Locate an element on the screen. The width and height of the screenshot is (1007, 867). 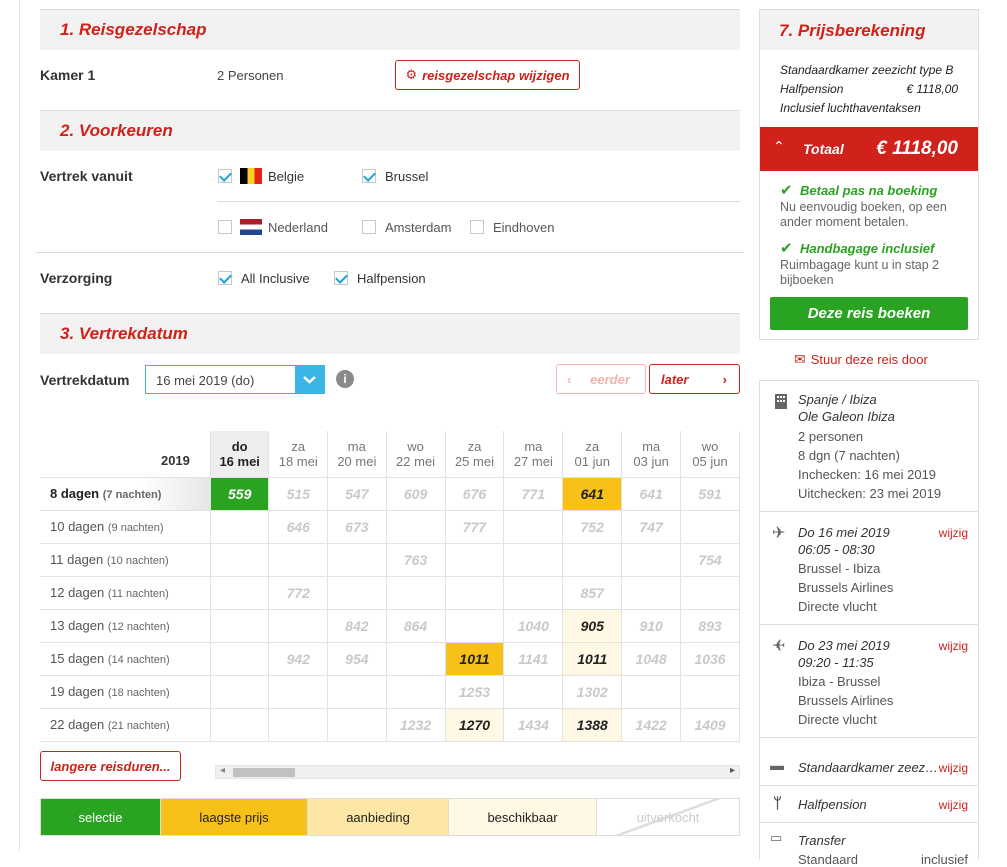
eerder-button: ‹ eerder is located at coordinates (601, 379).